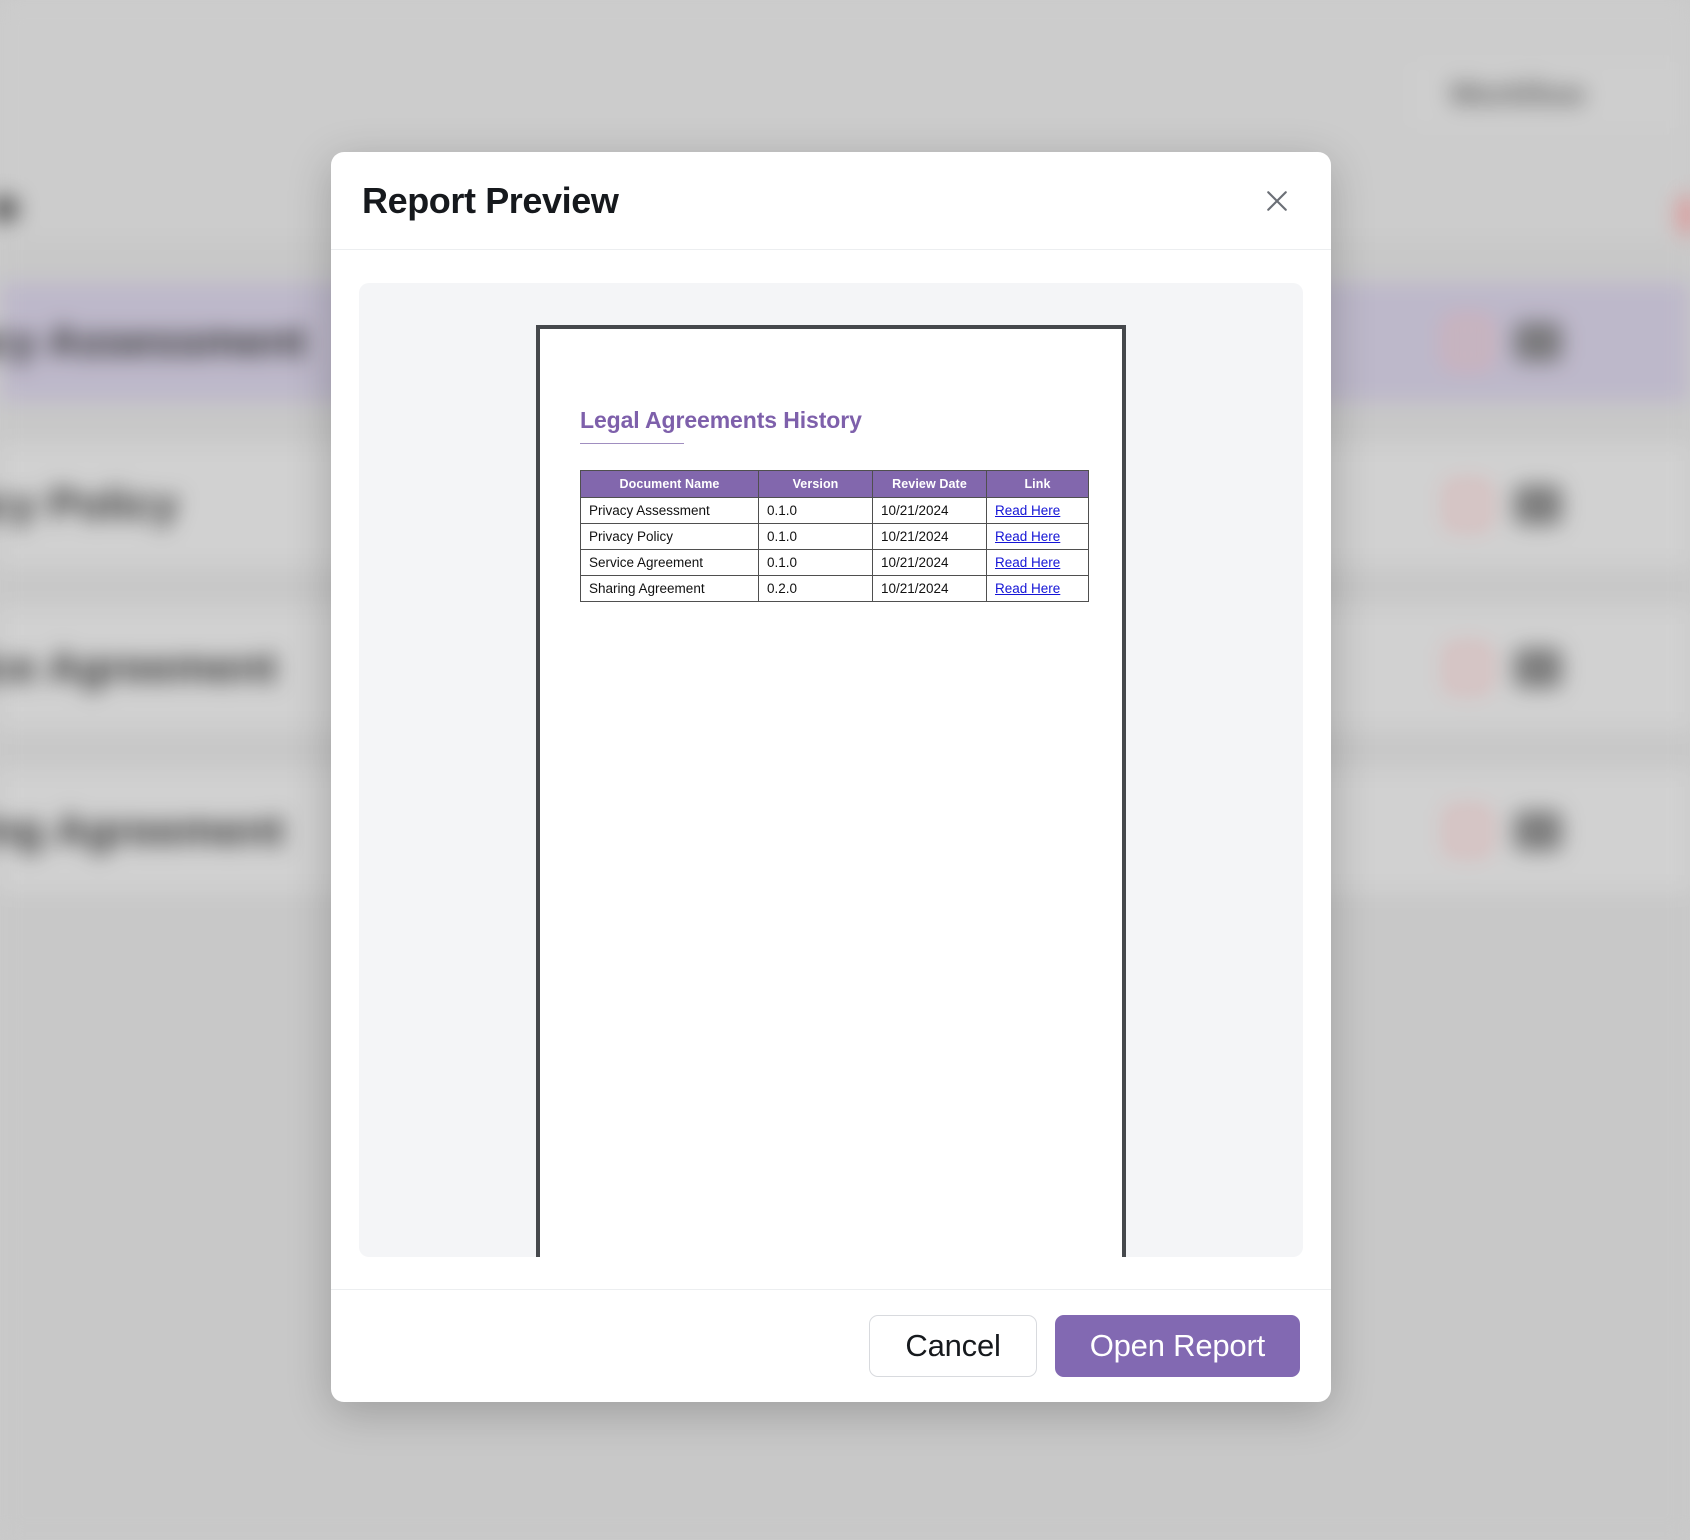  Describe the element at coordinates (490, 200) in the screenshot. I see `page-title: Report Preview` at that location.